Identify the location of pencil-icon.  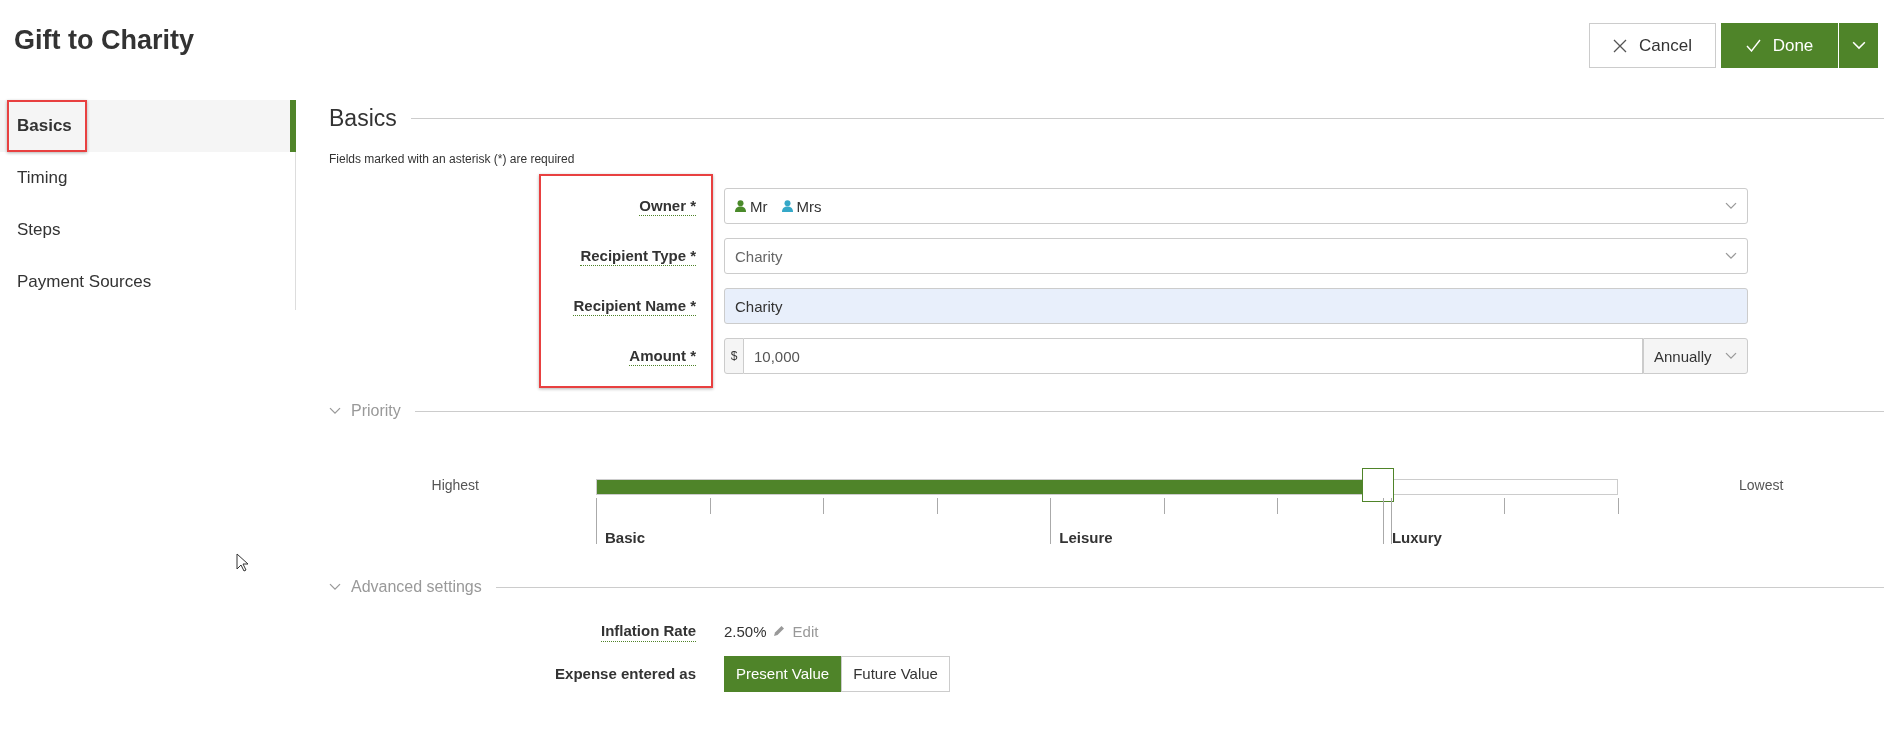
(778, 631).